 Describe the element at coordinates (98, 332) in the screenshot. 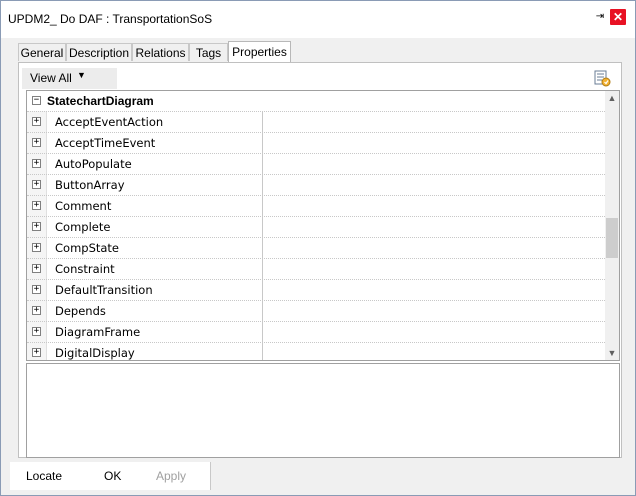

I see `property-label: DiagramFrame` at that location.